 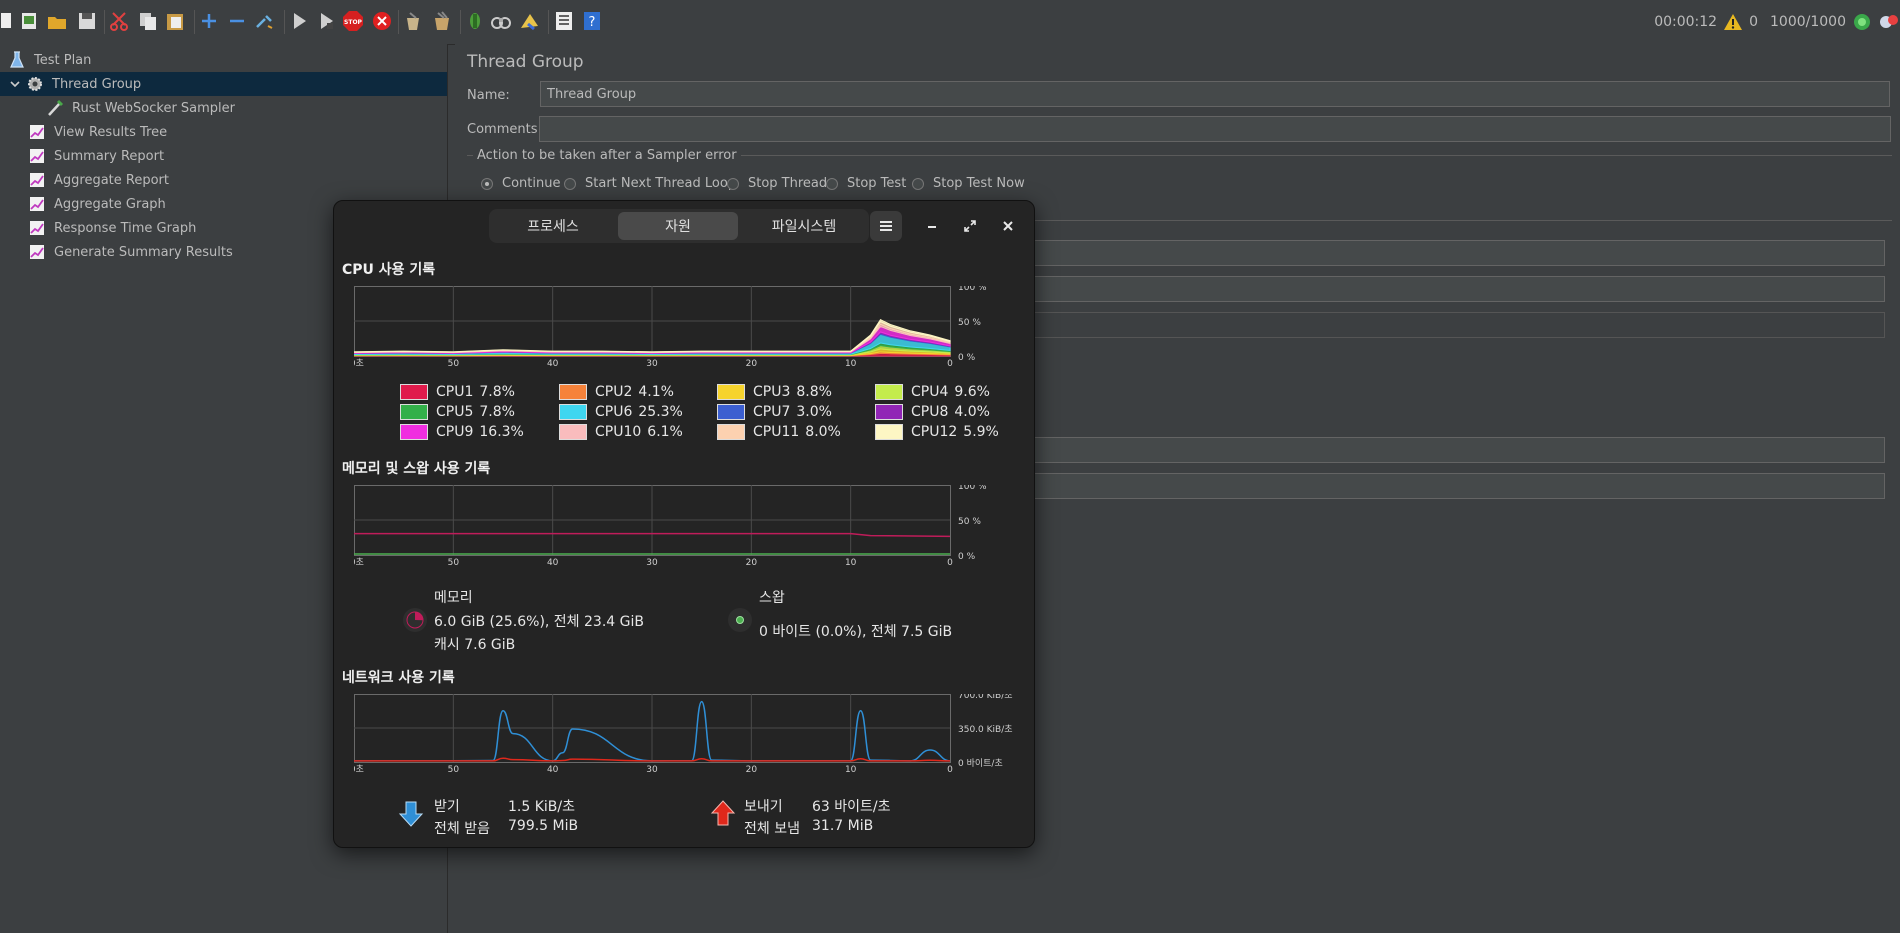 I want to click on thread-count-field, so click(x=1450, y=253).